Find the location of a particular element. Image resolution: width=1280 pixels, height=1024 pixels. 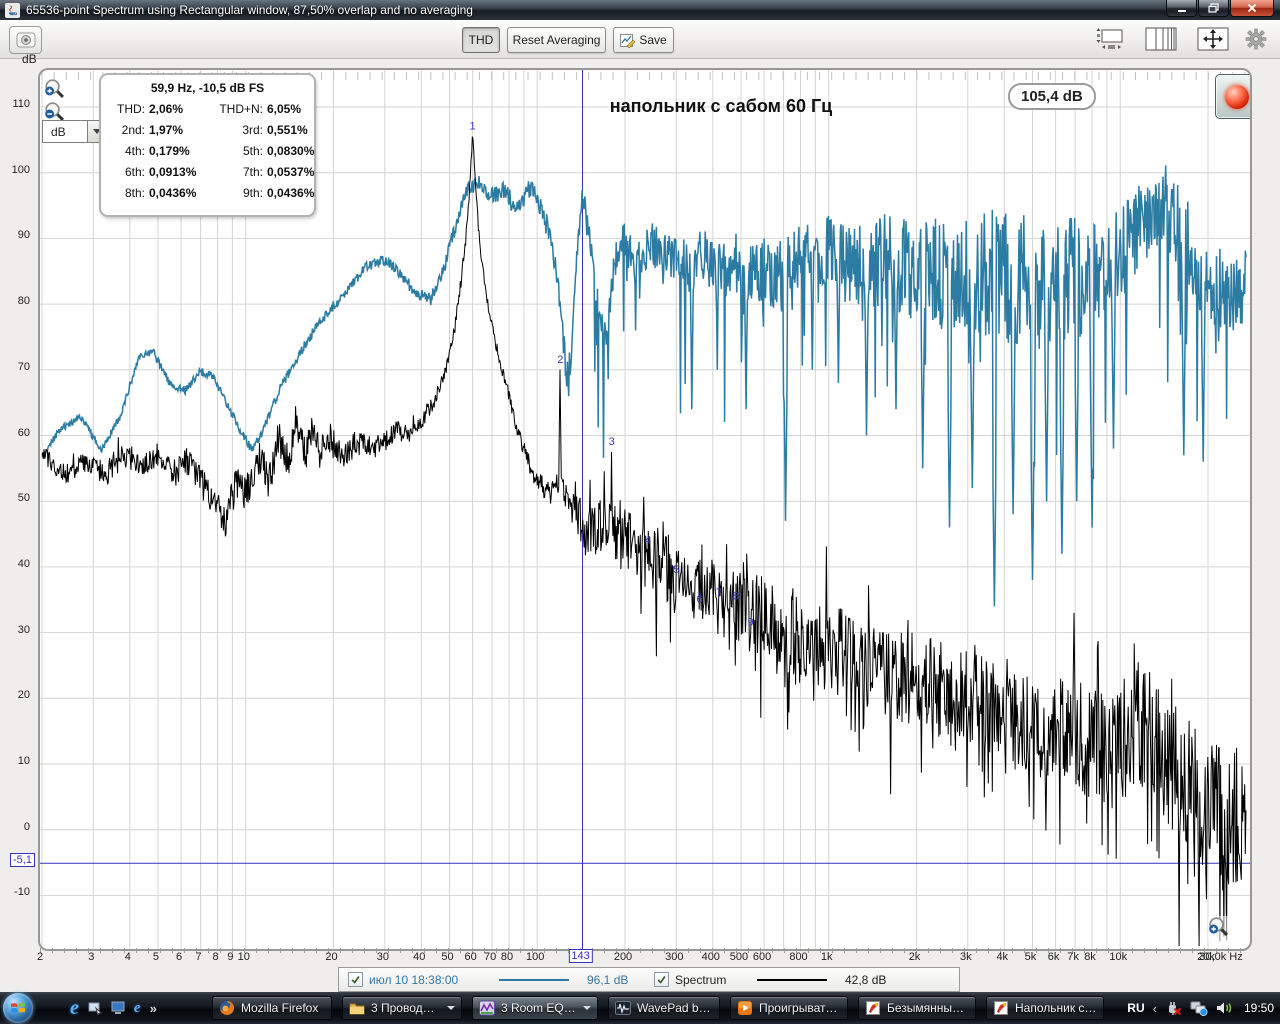

reset-averaging-label: Reset Averaging is located at coordinates (556, 40).